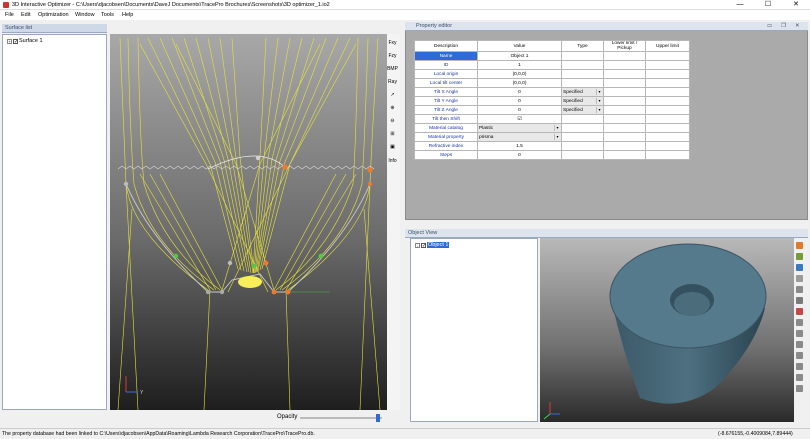 The width and height of the screenshot is (810, 439). I want to click on menu-optimization: Optimization, so click(53, 15).